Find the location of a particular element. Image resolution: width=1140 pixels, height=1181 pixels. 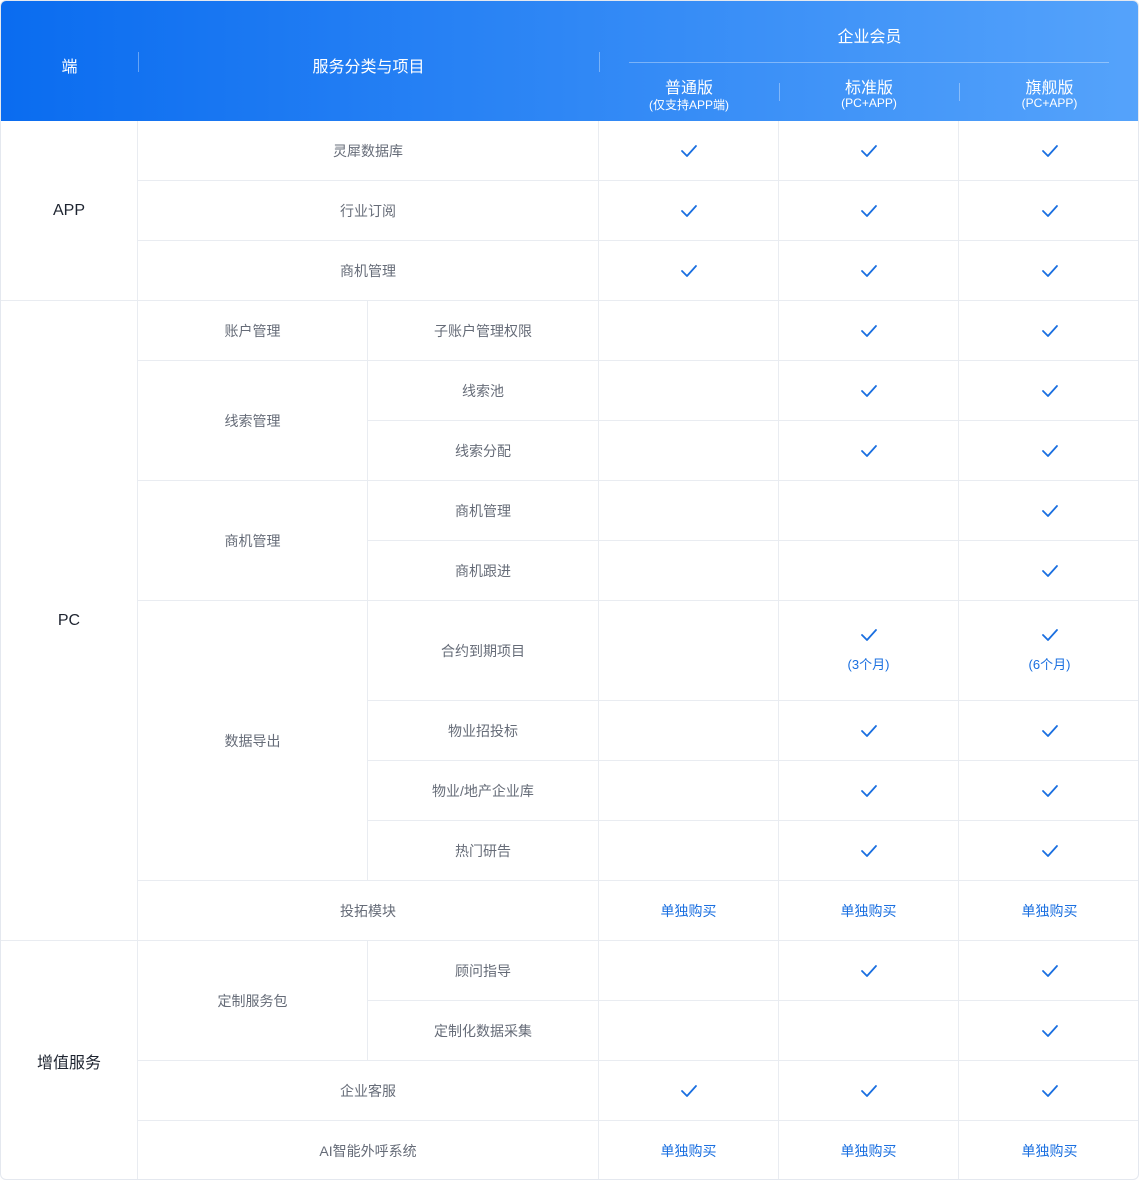

platform-app: APP is located at coordinates (69, 211).